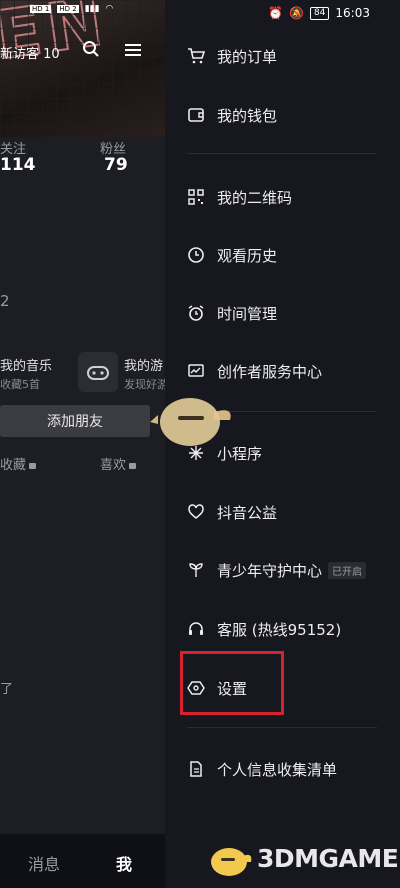 The width and height of the screenshot is (400, 888). What do you see at coordinates (270, 371) in the screenshot?
I see `menu-item-label: 创作者服务中心` at bounding box center [270, 371].